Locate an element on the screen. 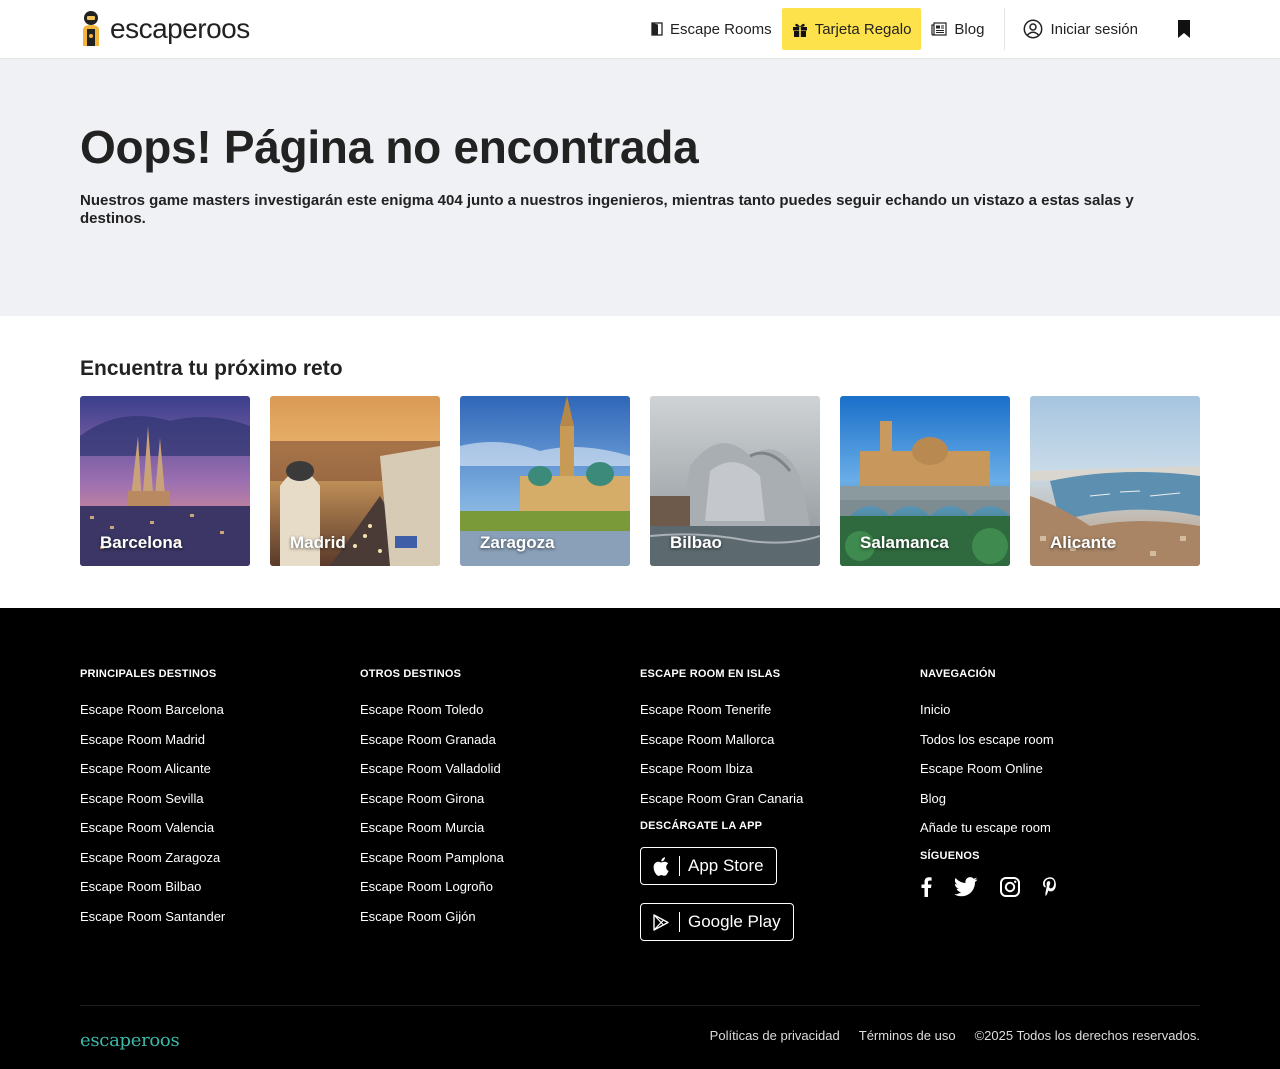 This screenshot has height=1069, width=1280. footer-link: Escape Room Pamplona is located at coordinates (500, 858).